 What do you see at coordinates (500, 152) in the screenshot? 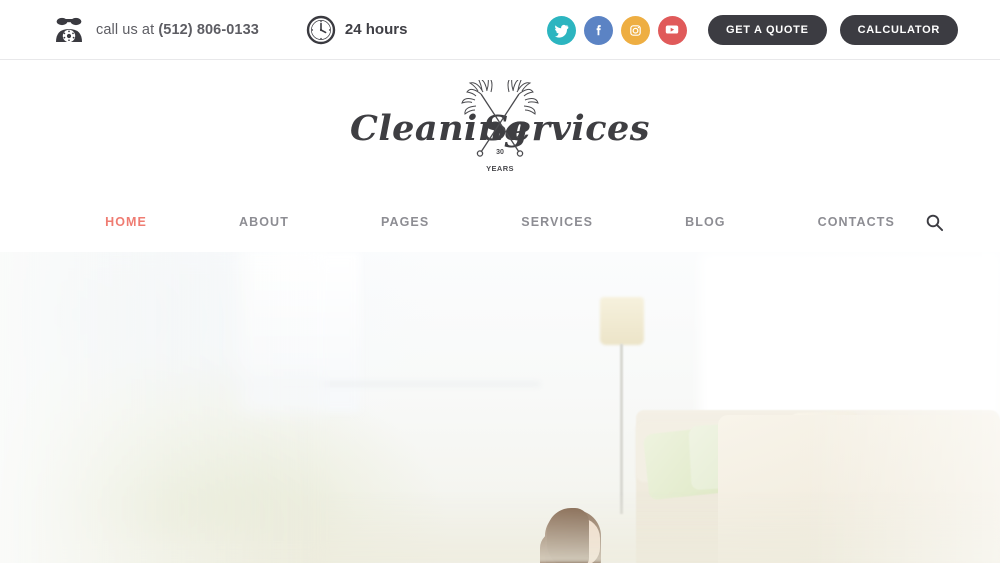
I see `badge-number: 30` at bounding box center [500, 152].